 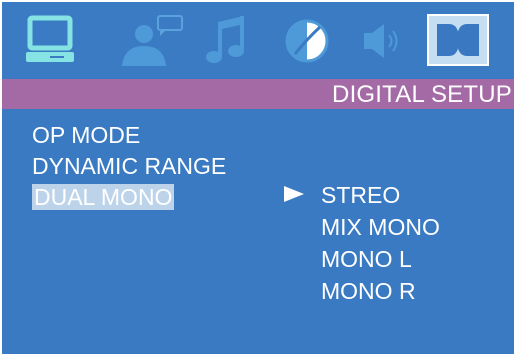 I want to click on option-streo: STREO, so click(x=362, y=195).